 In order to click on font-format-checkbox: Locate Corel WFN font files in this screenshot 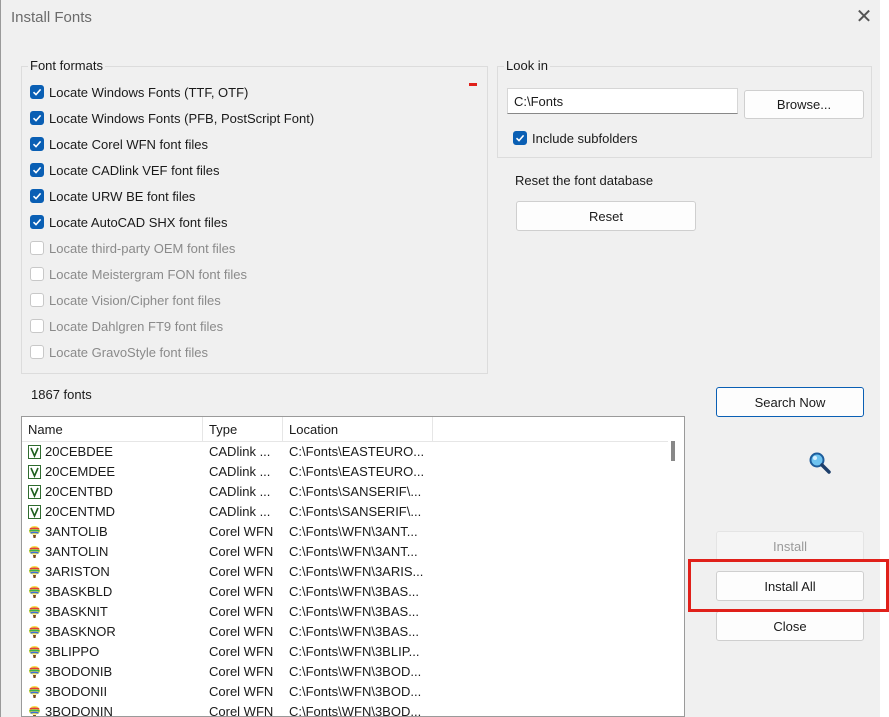, I will do `click(119, 144)`.